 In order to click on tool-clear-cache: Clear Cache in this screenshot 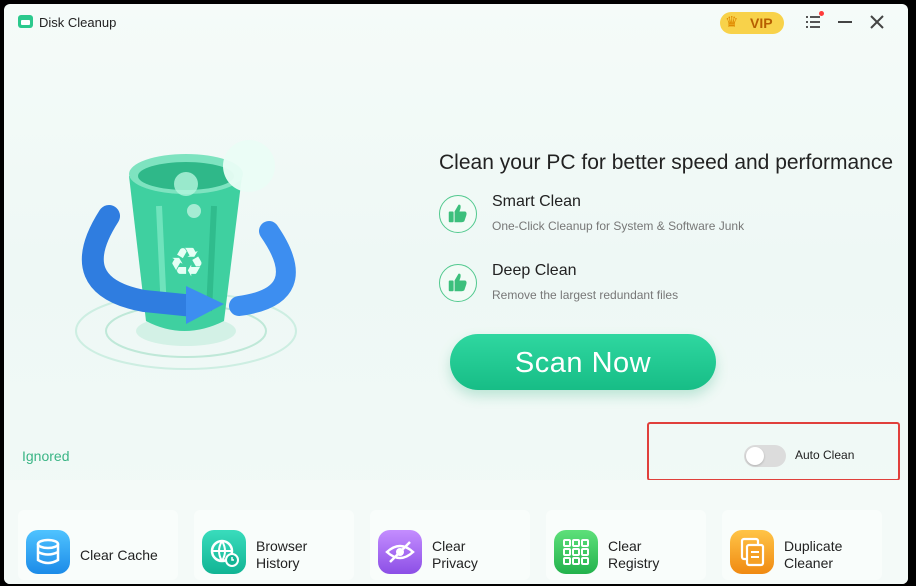, I will do `click(98, 545)`.